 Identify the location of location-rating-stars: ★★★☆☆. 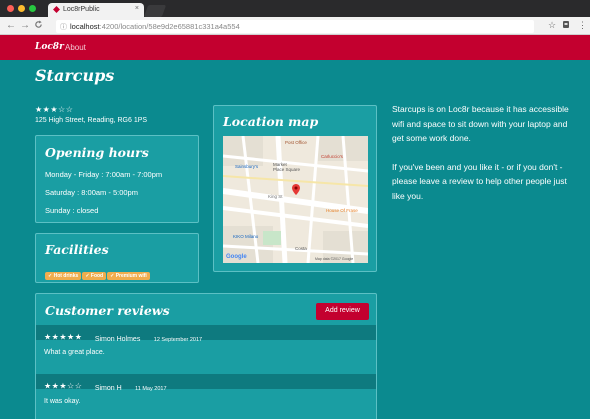
(54, 109).